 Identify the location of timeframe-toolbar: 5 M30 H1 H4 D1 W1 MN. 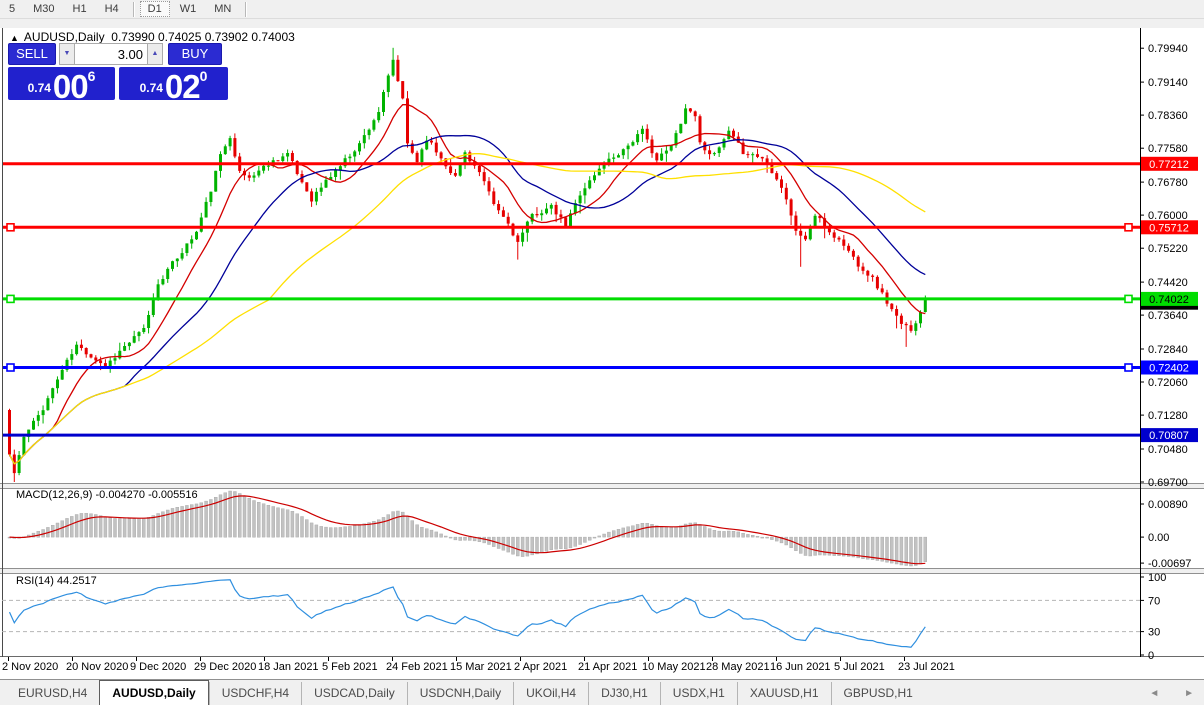
(602, 9).